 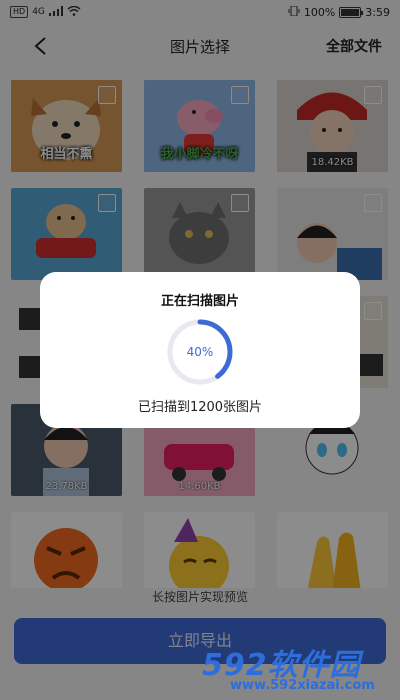 What do you see at coordinates (302, 685) in the screenshot?
I see `watermark-url: www.592xiazai.com` at bounding box center [302, 685].